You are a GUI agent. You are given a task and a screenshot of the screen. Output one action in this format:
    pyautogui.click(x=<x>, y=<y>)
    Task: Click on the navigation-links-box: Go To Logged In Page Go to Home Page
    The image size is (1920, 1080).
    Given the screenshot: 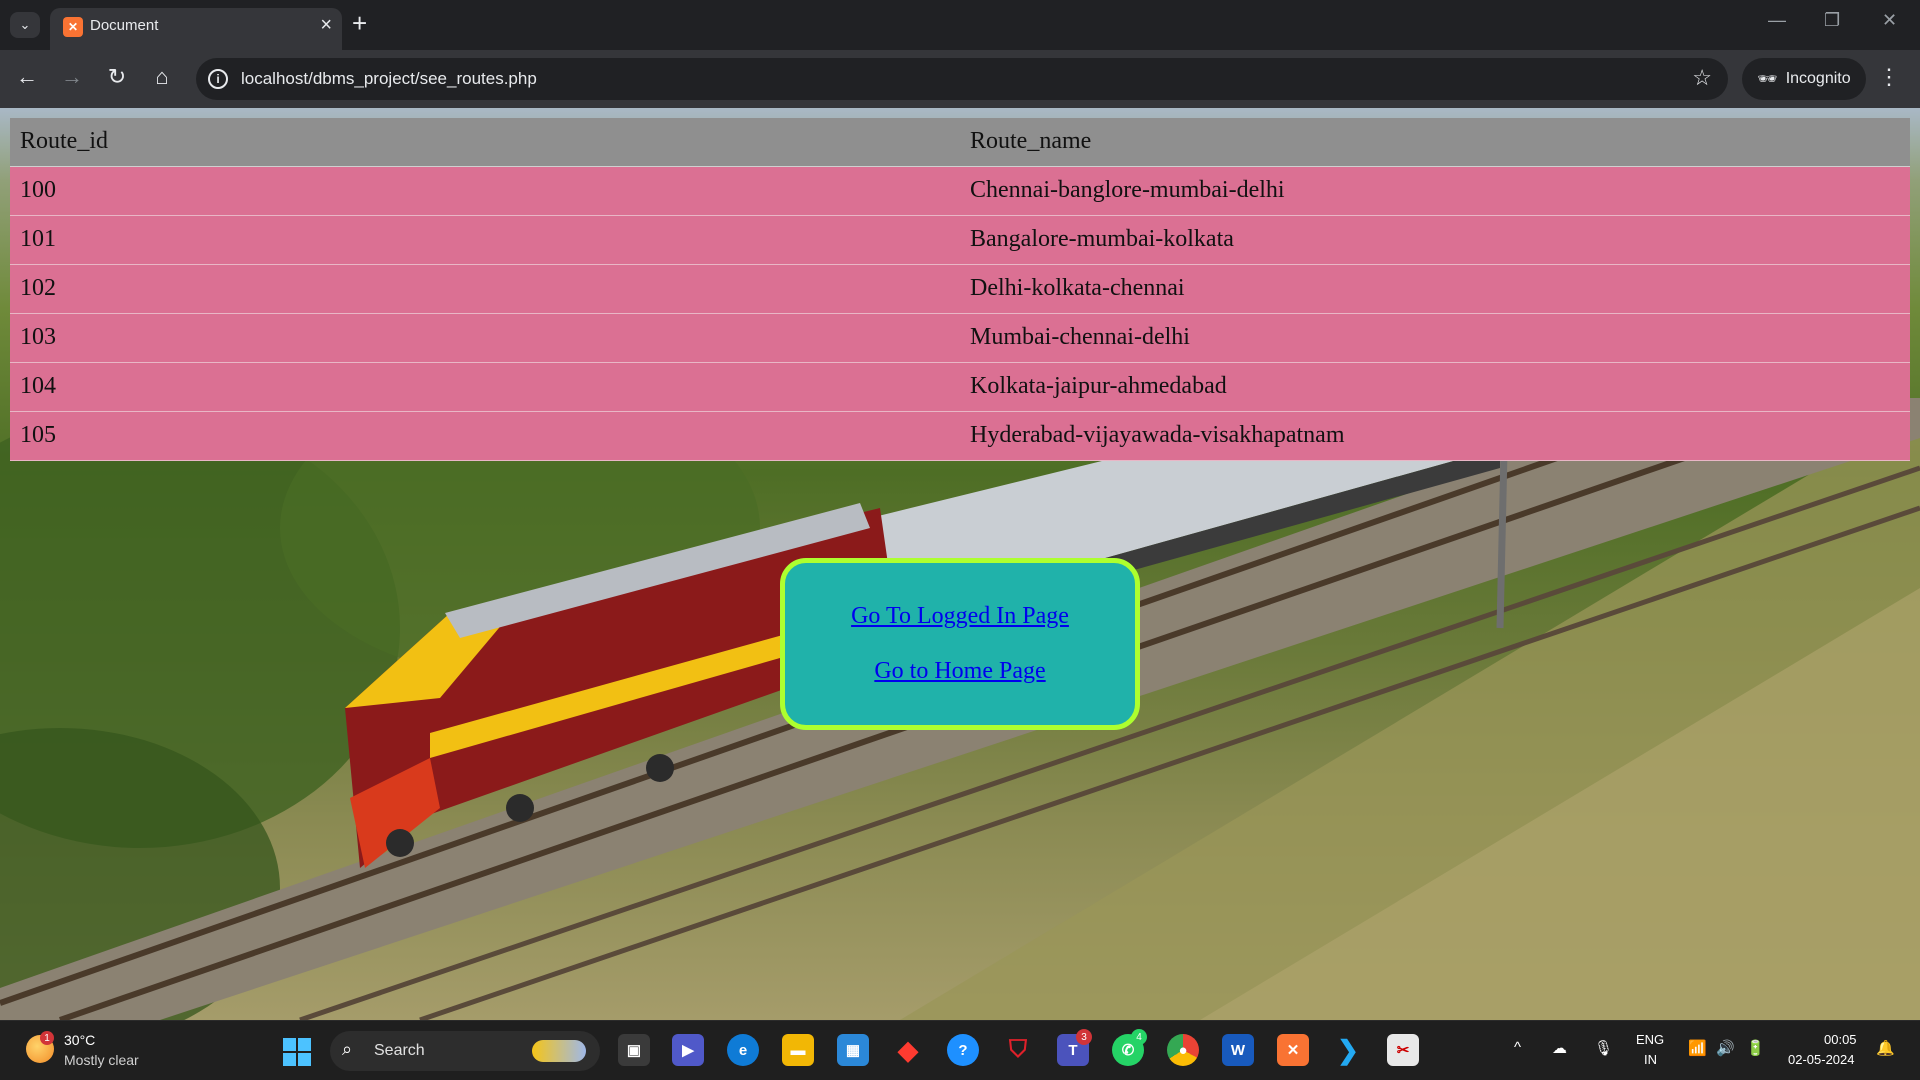 What is the action you would take?
    pyautogui.click(x=960, y=644)
    